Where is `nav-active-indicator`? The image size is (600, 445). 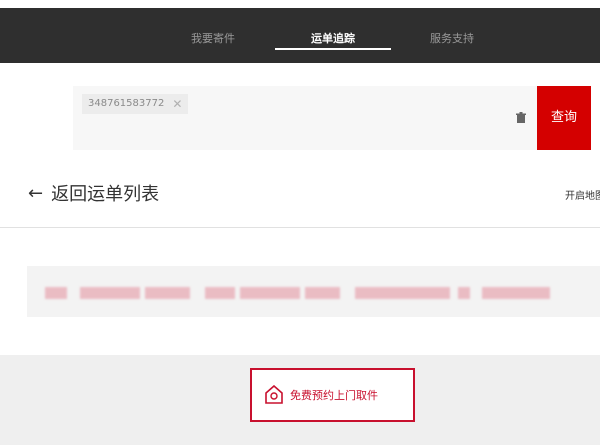 nav-active-indicator is located at coordinates (333, 49).